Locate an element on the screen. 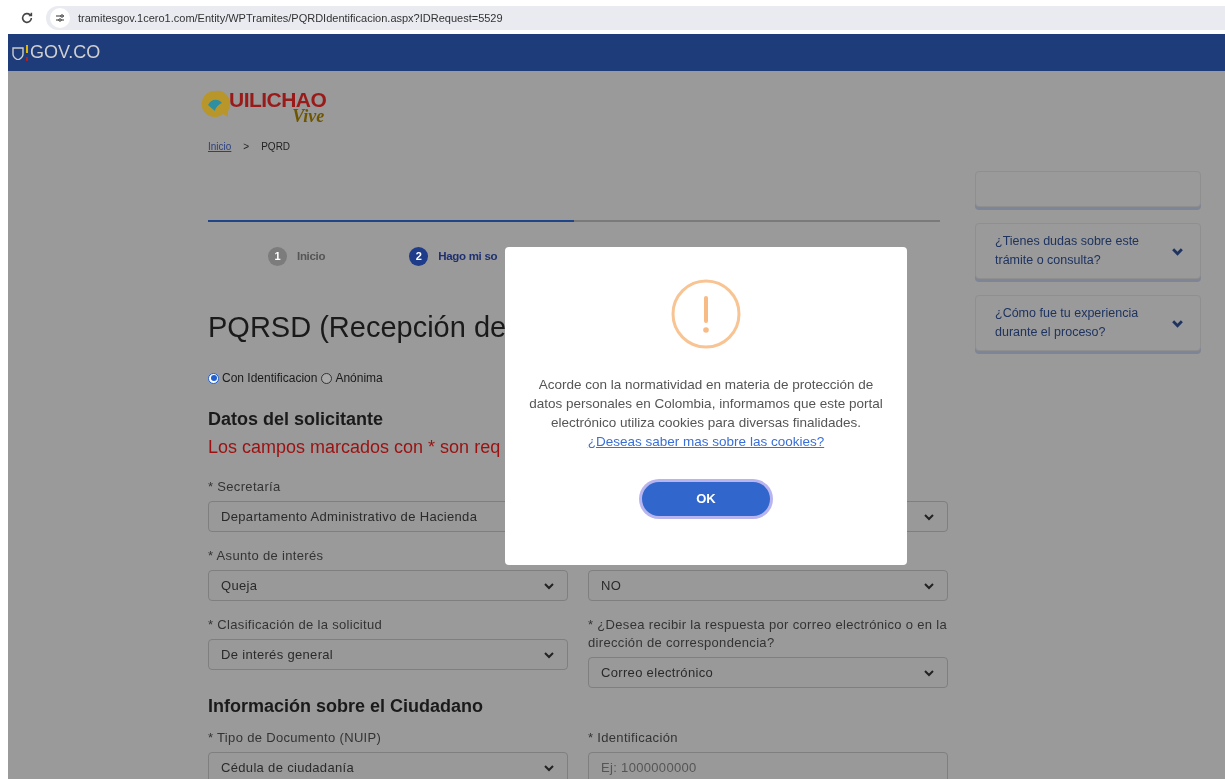  accordion-toggle: ¿Tienes dudas sobre este trámite o consulta? is located at coordinates (1088, 251).